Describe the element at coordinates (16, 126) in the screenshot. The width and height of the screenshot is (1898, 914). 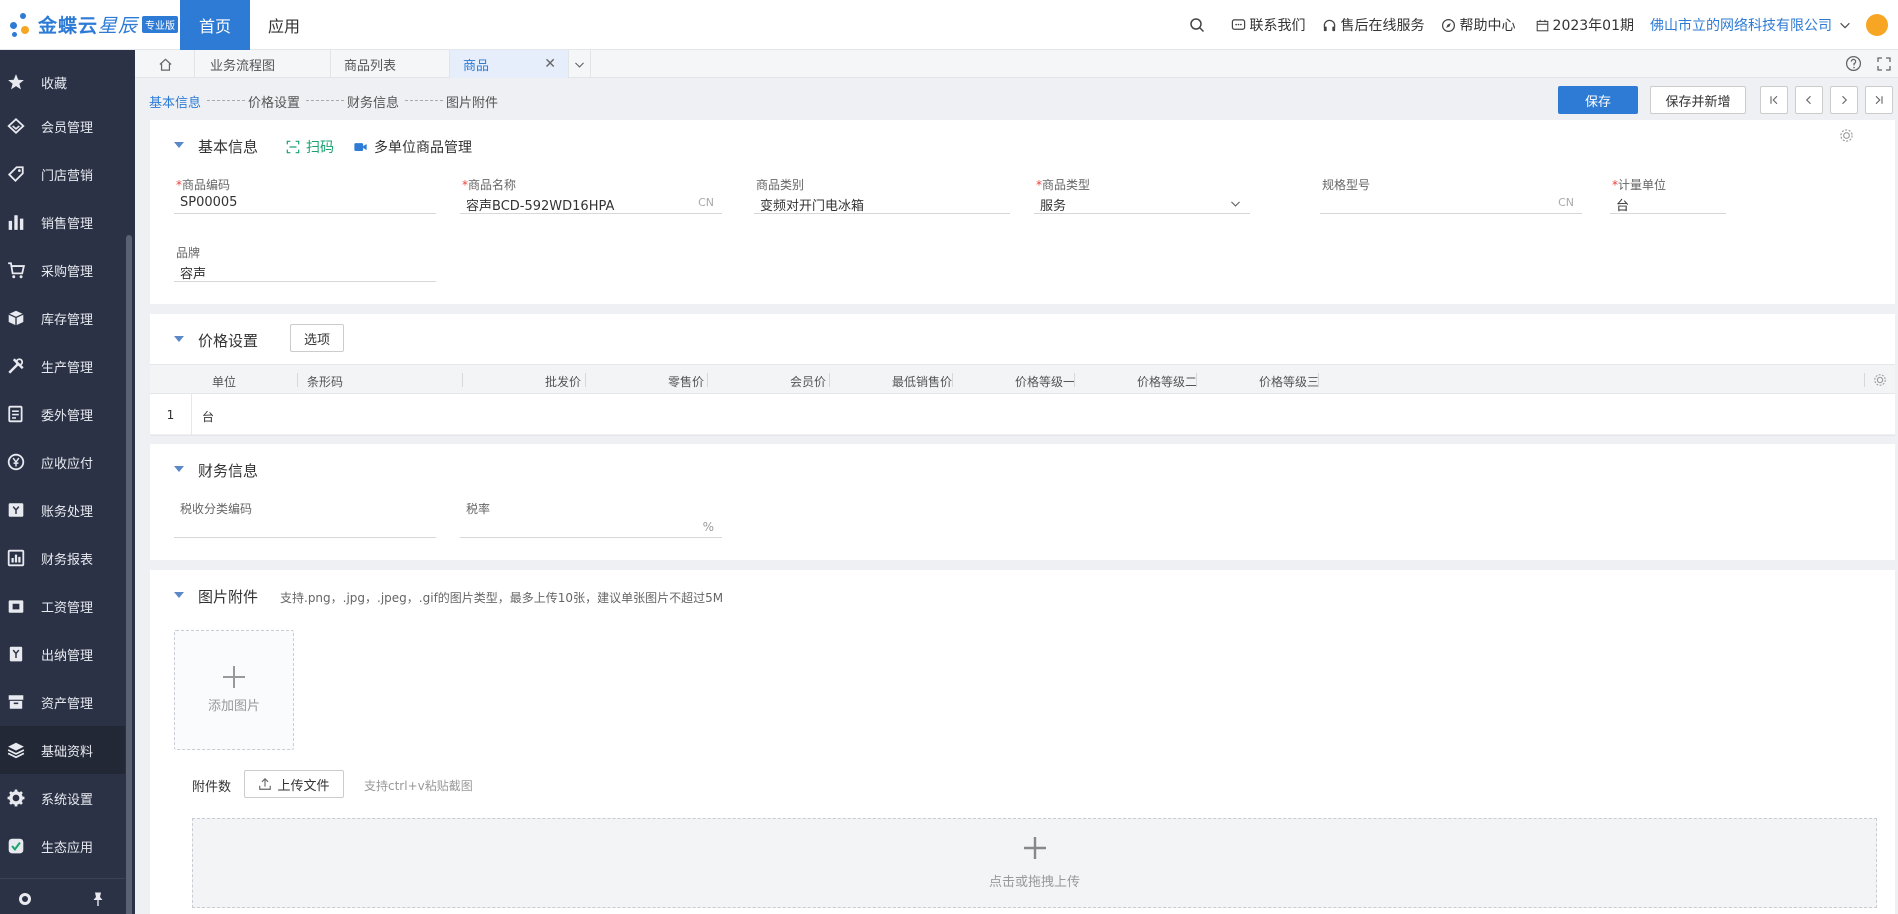
I see `member-icon` at that location.